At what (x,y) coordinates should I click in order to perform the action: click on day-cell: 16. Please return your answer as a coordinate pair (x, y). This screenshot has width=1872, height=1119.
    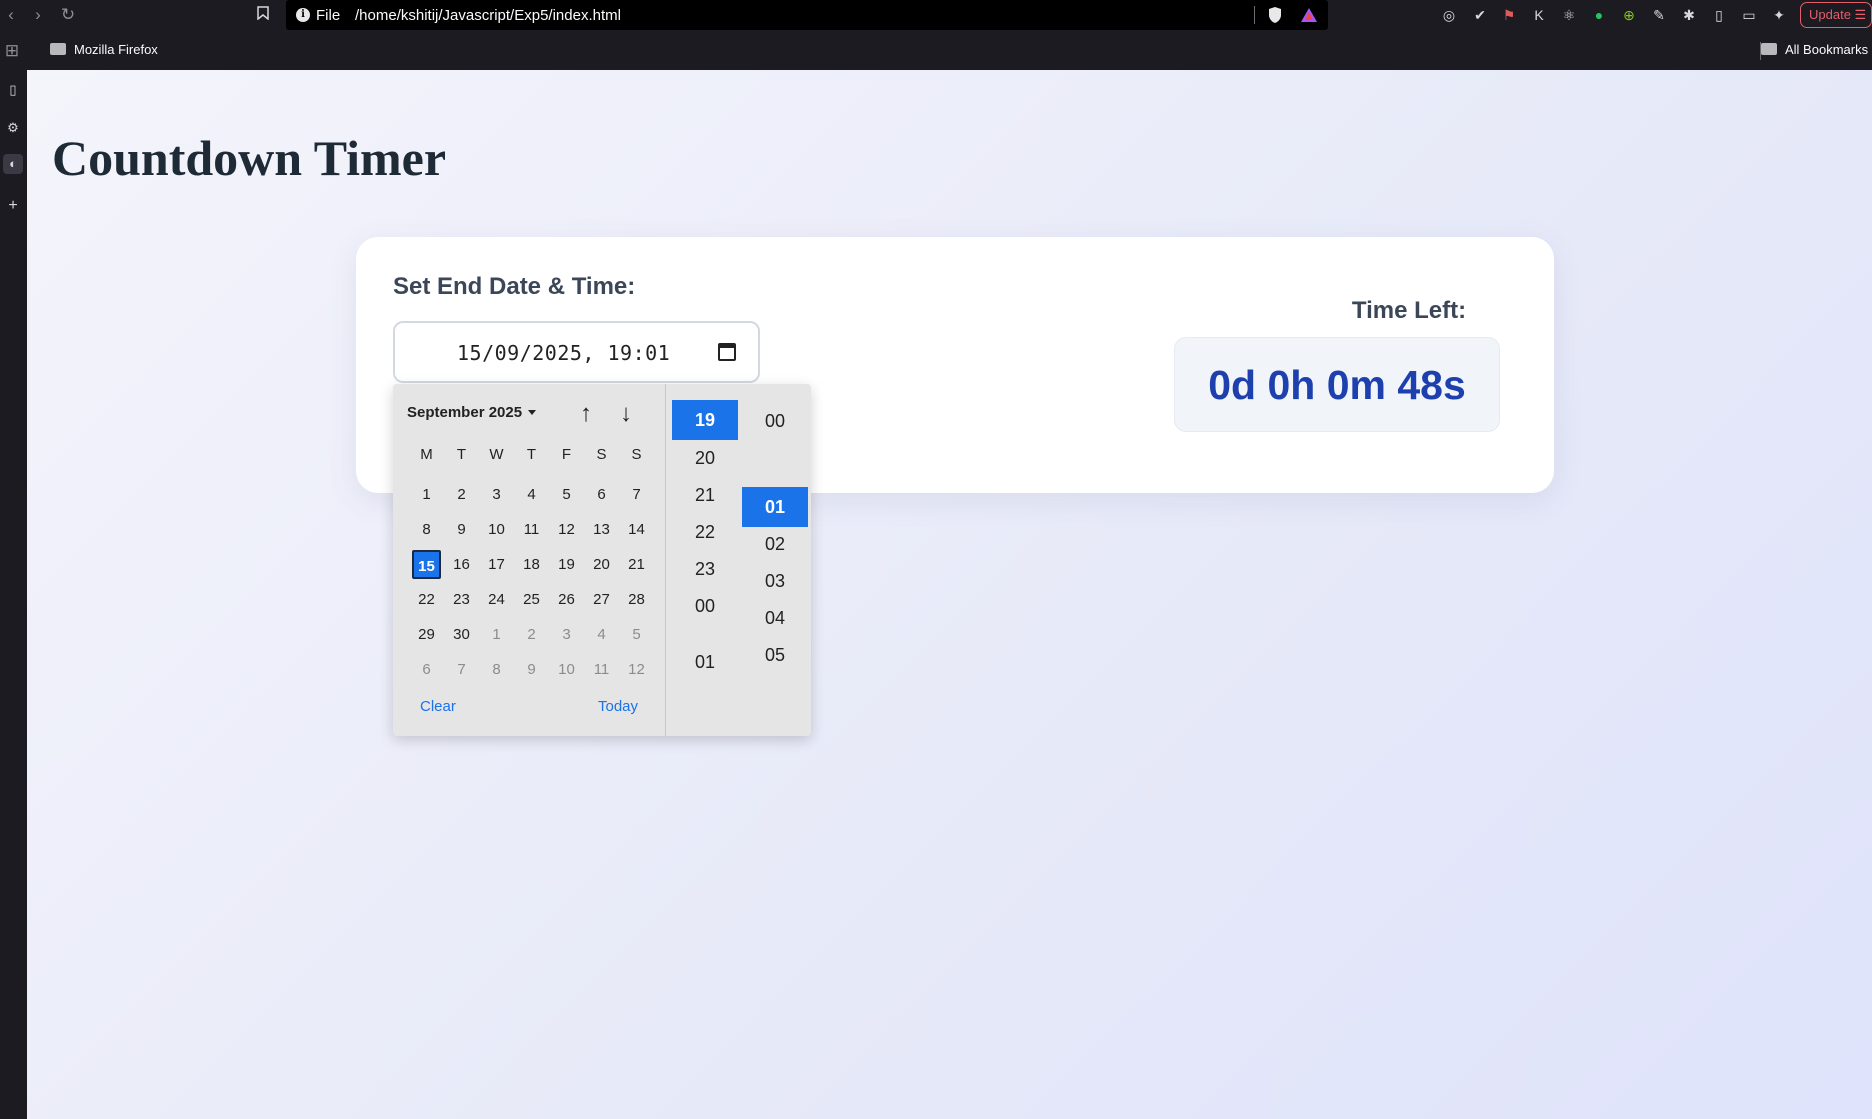
    Looking at the image, I should click on (461, 564).